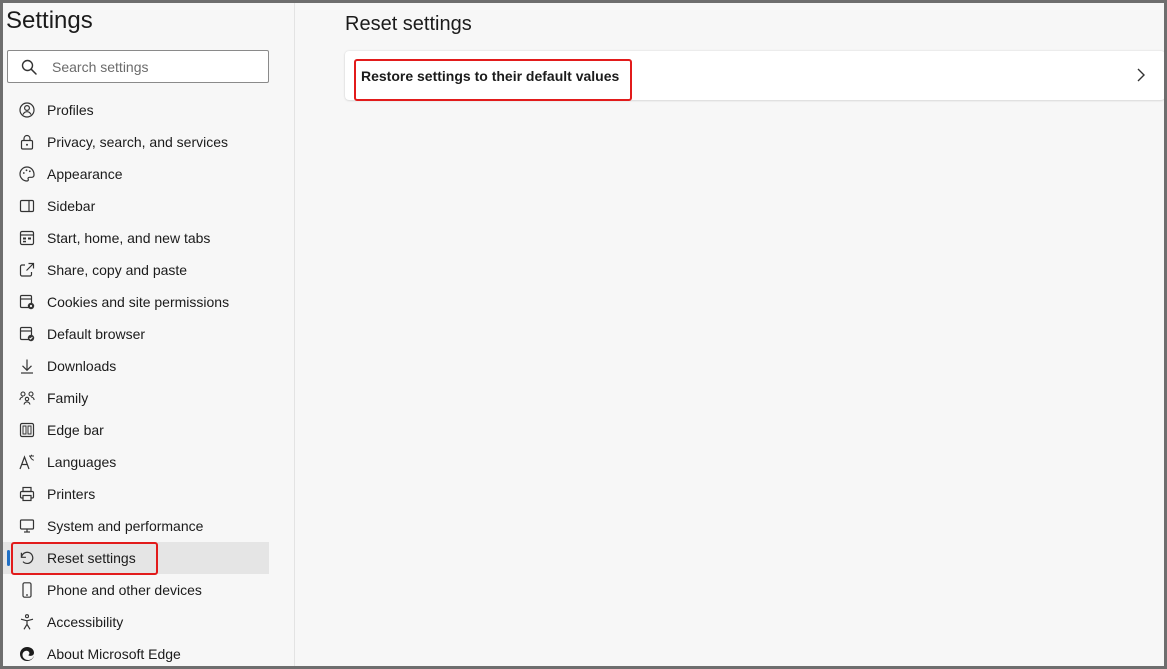  Describe the element at coordinates (27, 302) in the screenshot. I see `cookies-icon` at that location.